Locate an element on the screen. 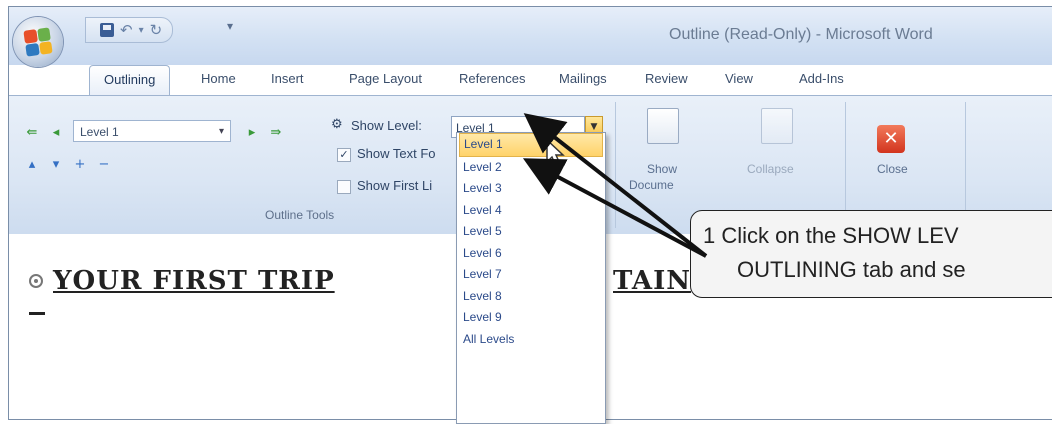 This screenshot has width=1052, height=424. dropdown-option-level-9: Level 9 is located at coordinates (531, 318).